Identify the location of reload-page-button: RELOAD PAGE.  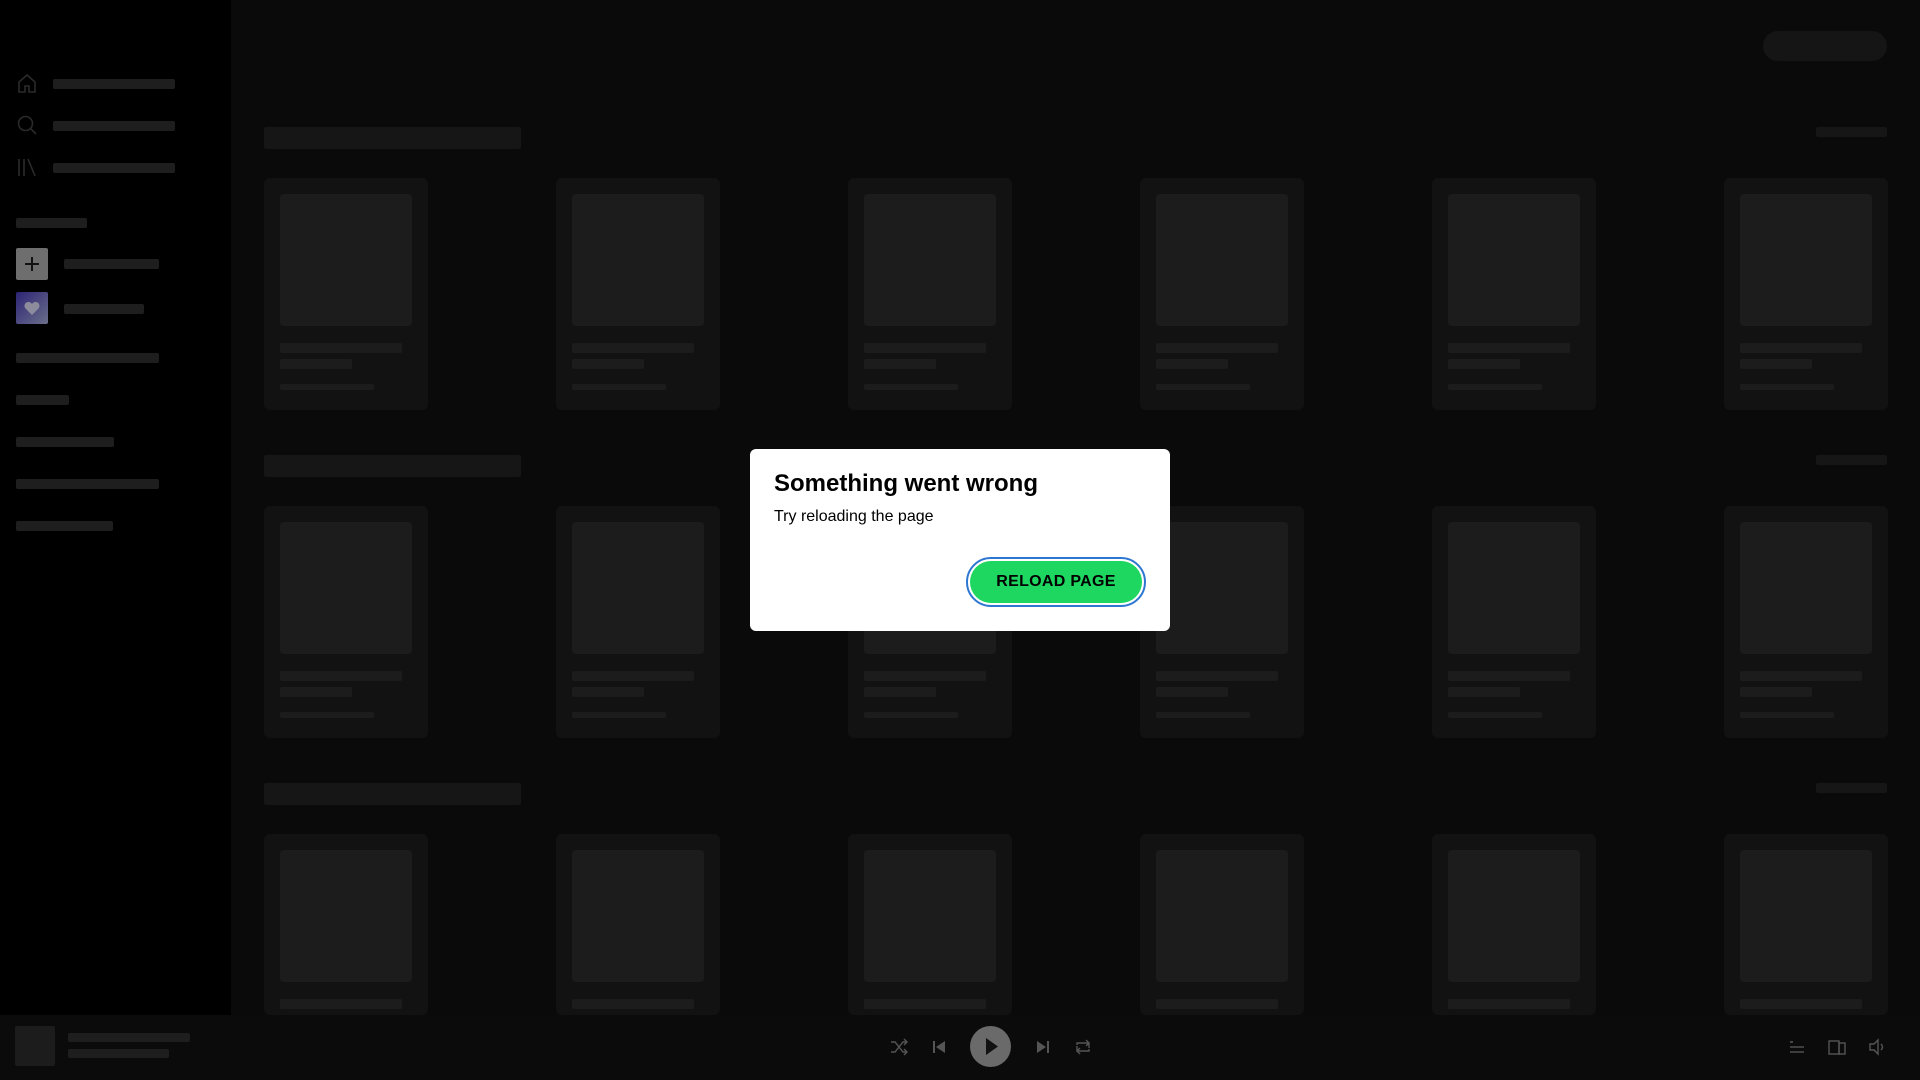
(1056, 582).